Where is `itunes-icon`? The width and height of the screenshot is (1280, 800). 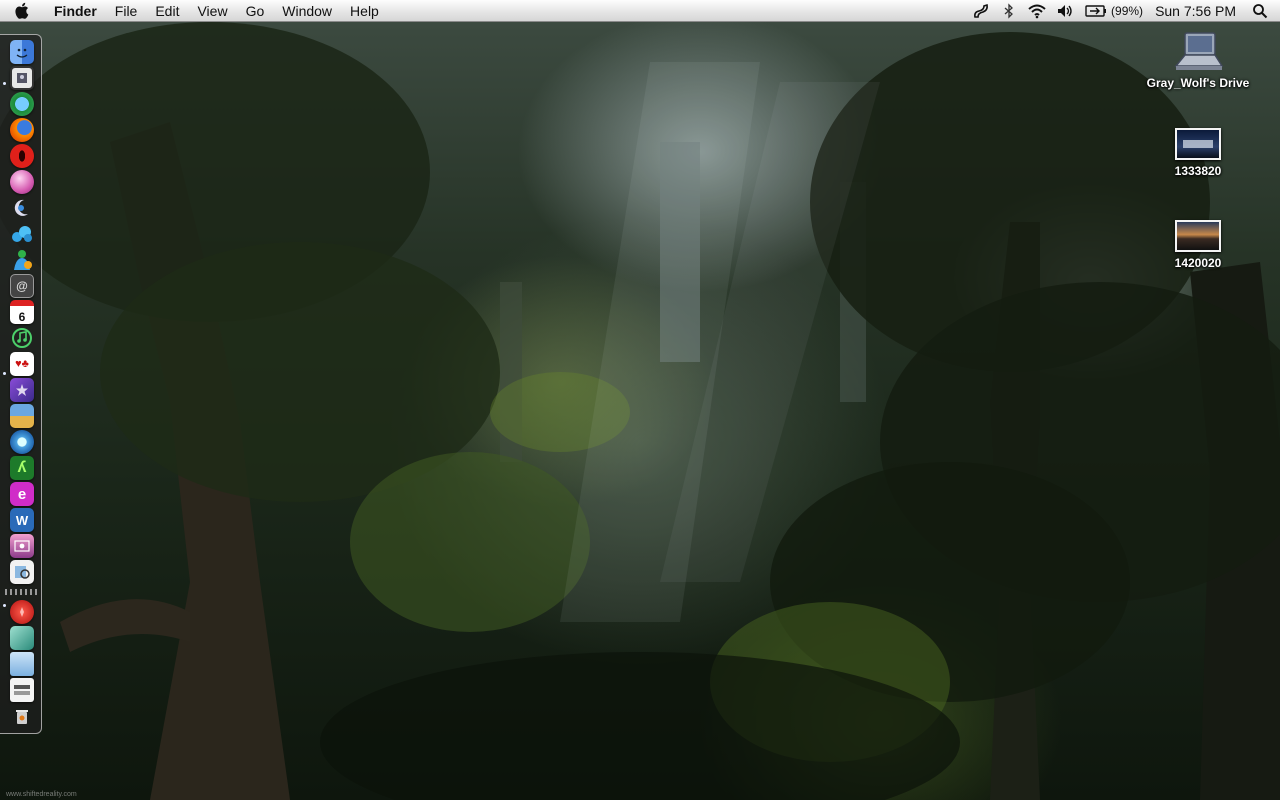
itunes-icon is located at coordinates (22, 338).